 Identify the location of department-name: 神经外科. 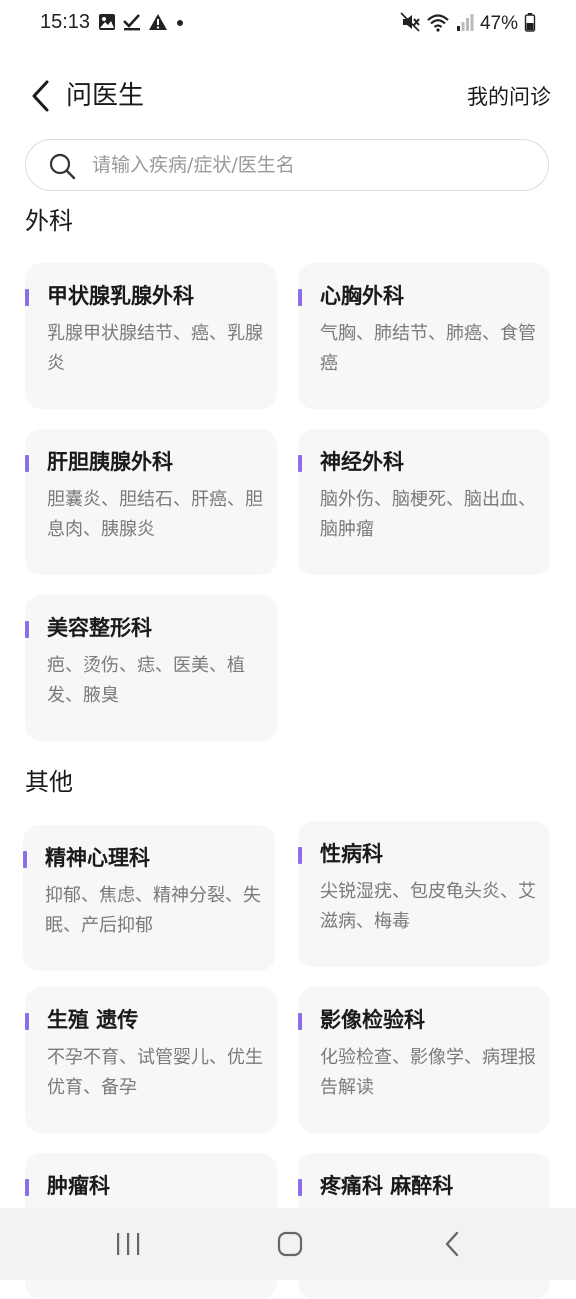
(362, 462).